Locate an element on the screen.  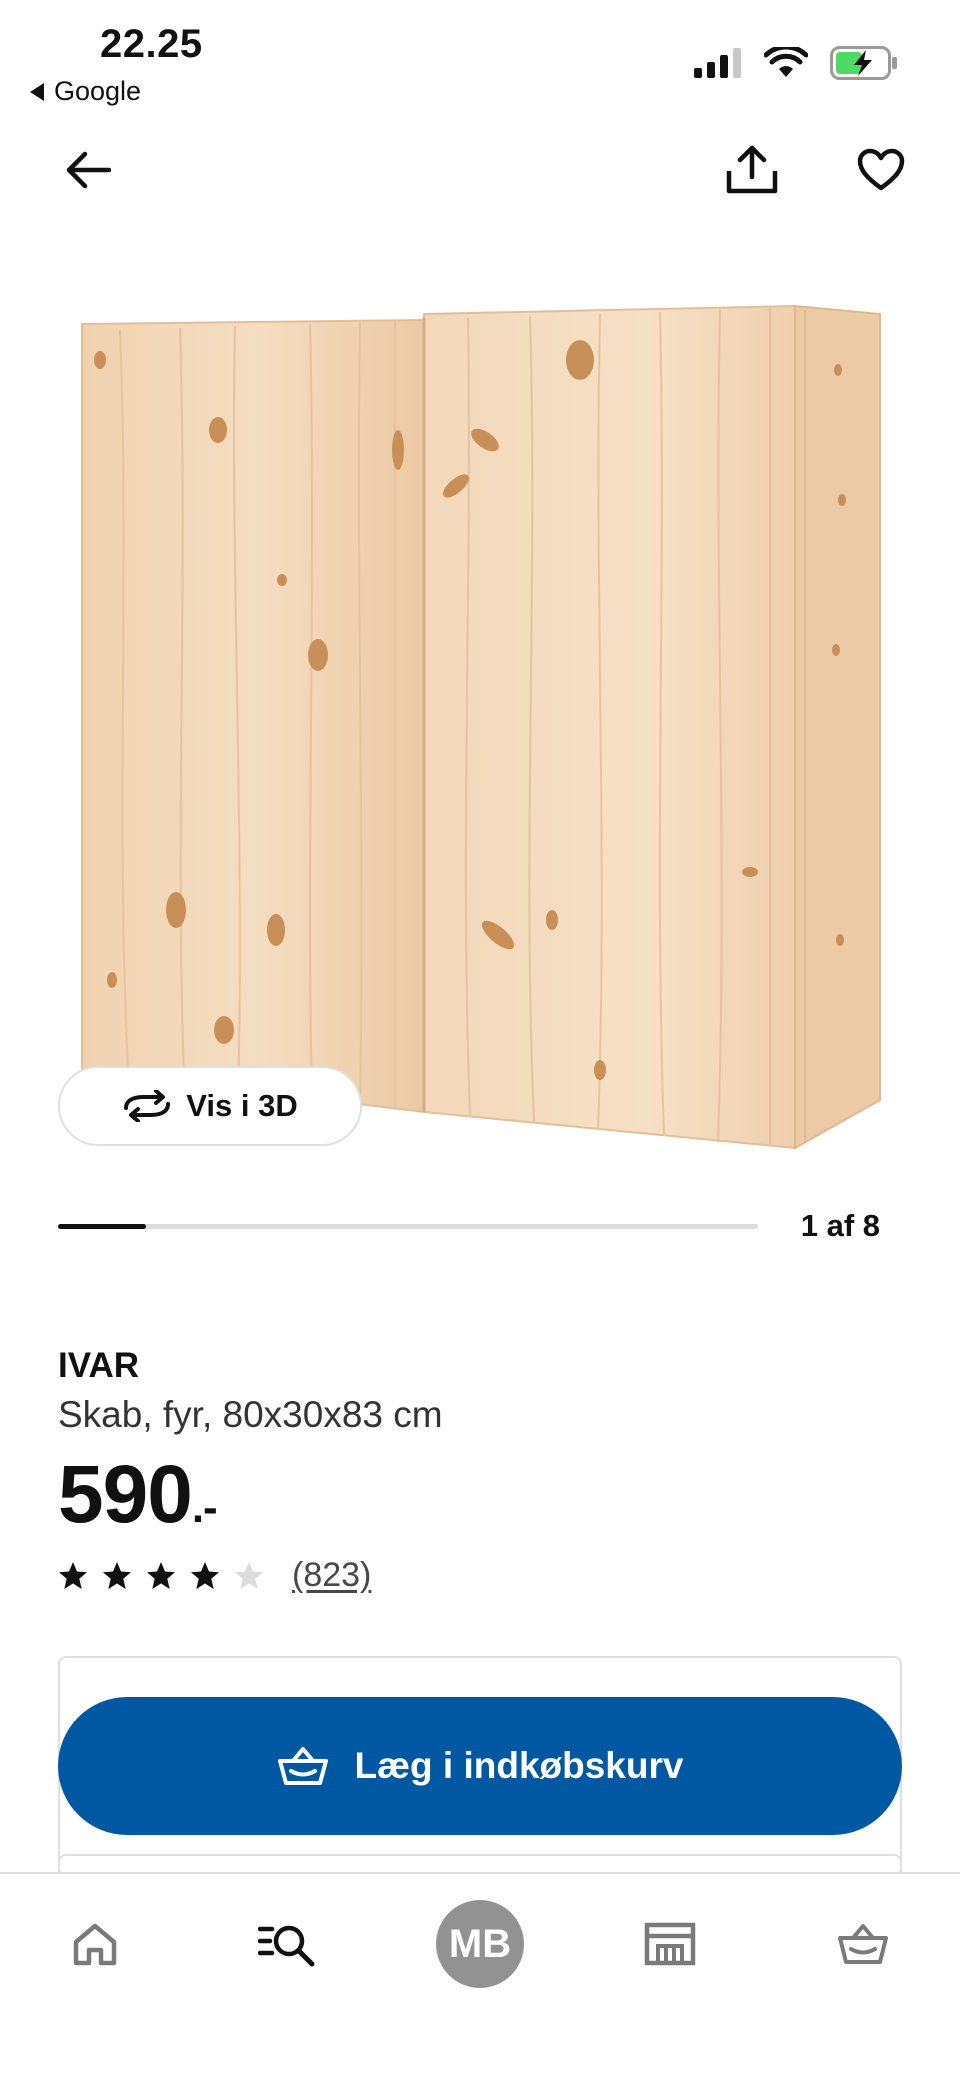
bottom-tab-bar: MB is located at coordinates (480, 1975).